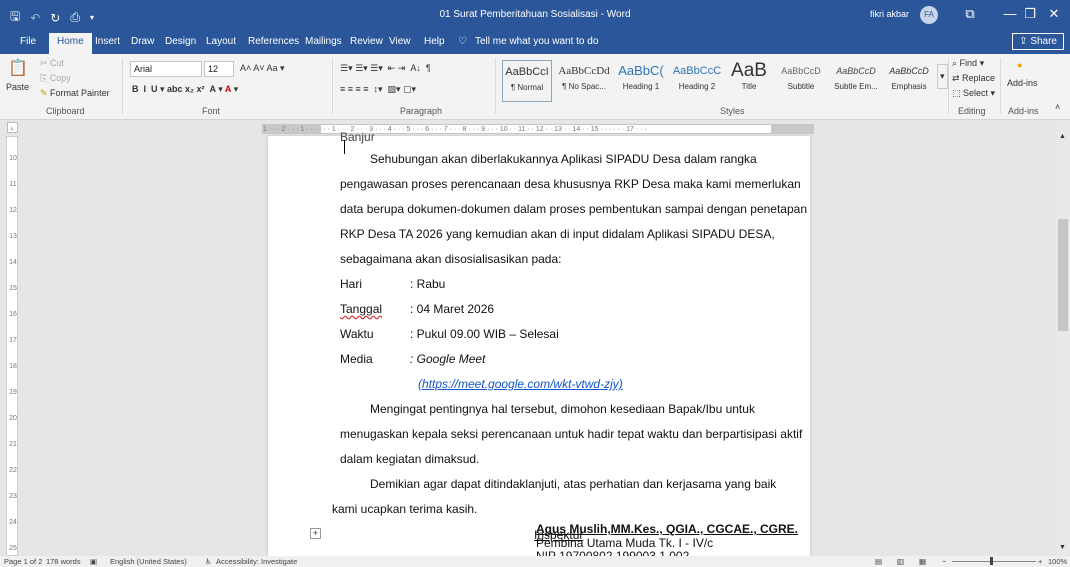  Describe the element at coordinates (801, 81) in the screenshot. I see `style-subtitle: AaBbCcD Subtitle` at that location.